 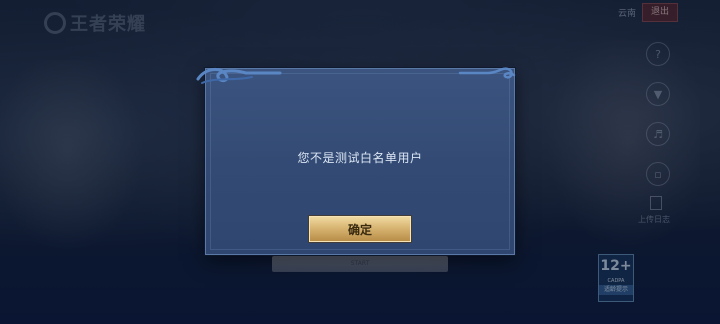 What do you see at coordinates (487, 73) in the screenshot?
I see `cloud-swirl-right-icon` at bounding box center [487, 73].